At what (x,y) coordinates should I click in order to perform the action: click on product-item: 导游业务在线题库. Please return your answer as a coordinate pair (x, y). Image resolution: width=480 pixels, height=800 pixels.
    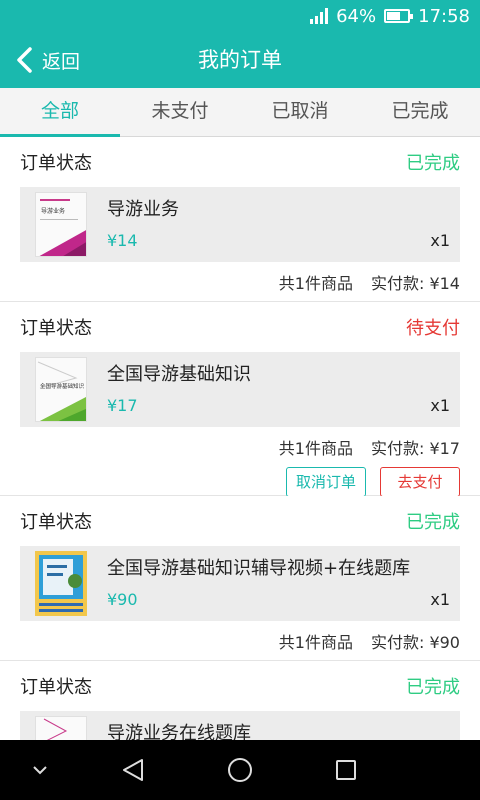
    Looking at the image, I should click on (240, 725).